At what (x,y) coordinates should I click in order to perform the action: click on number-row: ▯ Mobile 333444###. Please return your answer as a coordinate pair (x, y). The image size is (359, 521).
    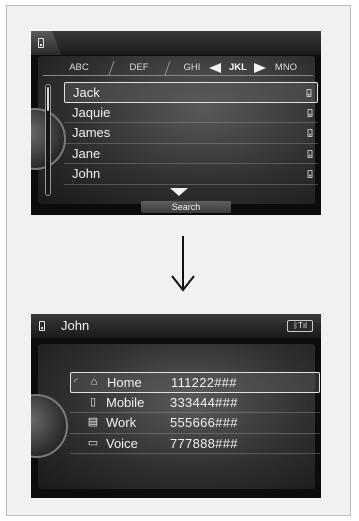
    Looking at the image, I should click on (195, 403).